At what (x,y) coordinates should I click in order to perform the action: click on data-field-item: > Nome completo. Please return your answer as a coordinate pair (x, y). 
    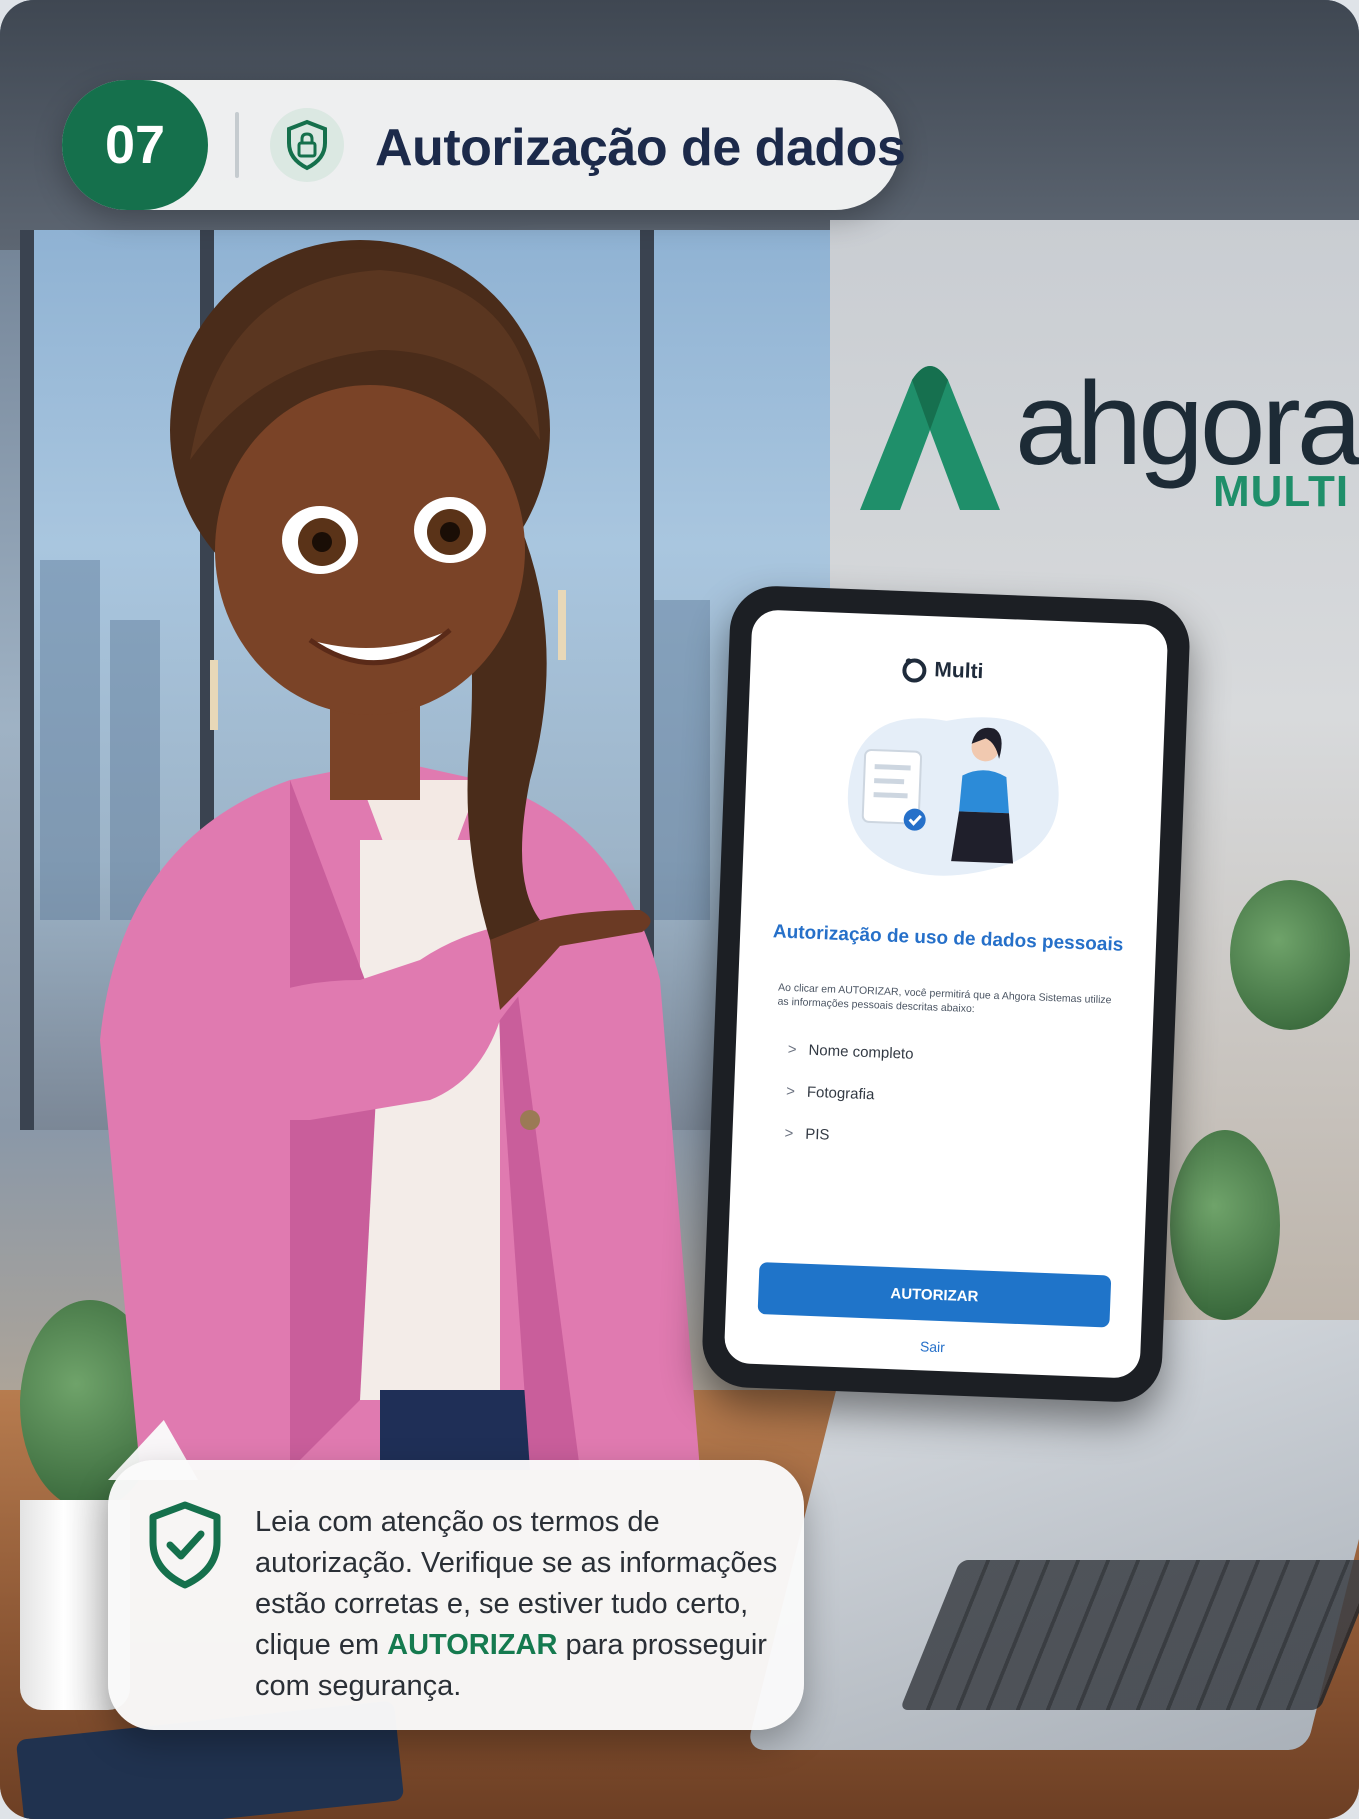
    Looking at the image, I should click on (850, 1052).